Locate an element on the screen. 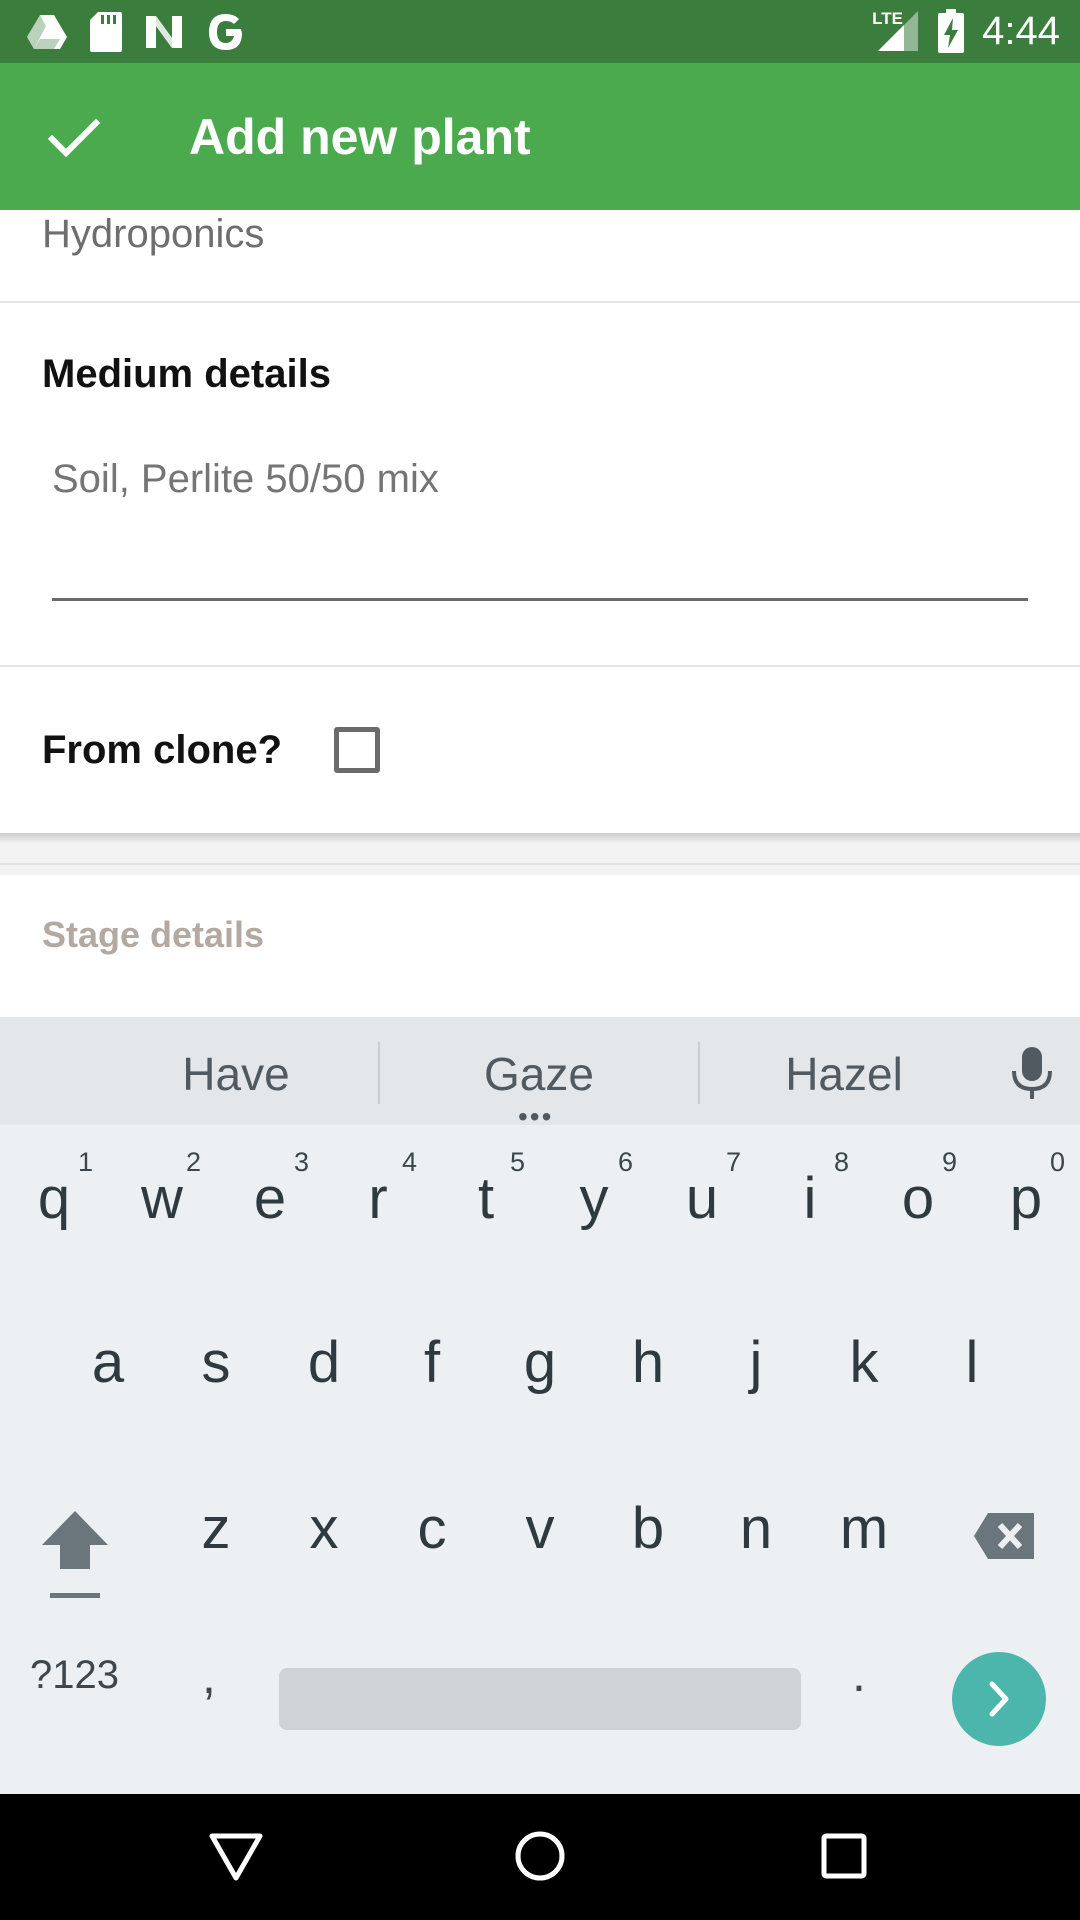 This screenshot has width=1080, height=1920. suggestion-1: Have is located at coordinates (236, 1074).